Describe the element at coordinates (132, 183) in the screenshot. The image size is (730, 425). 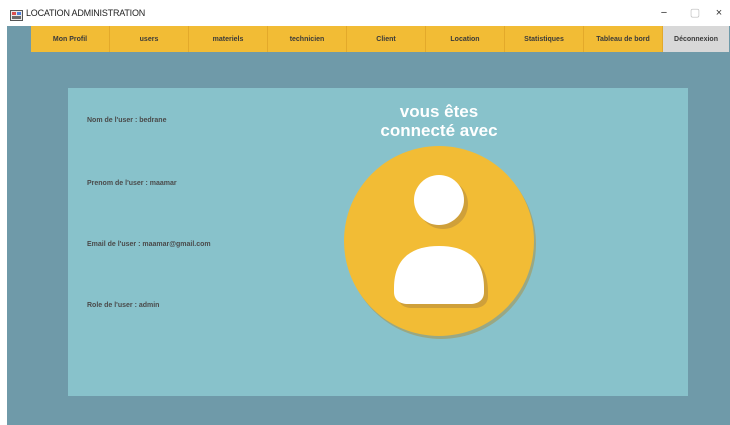
I see `user-prenom-label: Prenom de l'user : maamar` at that location.